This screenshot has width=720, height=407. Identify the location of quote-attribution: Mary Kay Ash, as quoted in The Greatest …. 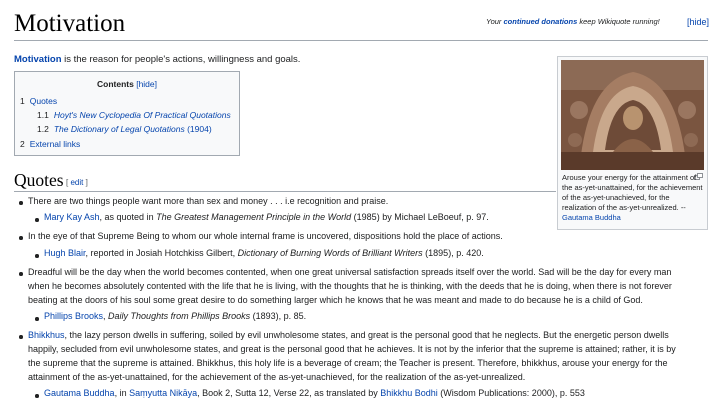
(266, 217).